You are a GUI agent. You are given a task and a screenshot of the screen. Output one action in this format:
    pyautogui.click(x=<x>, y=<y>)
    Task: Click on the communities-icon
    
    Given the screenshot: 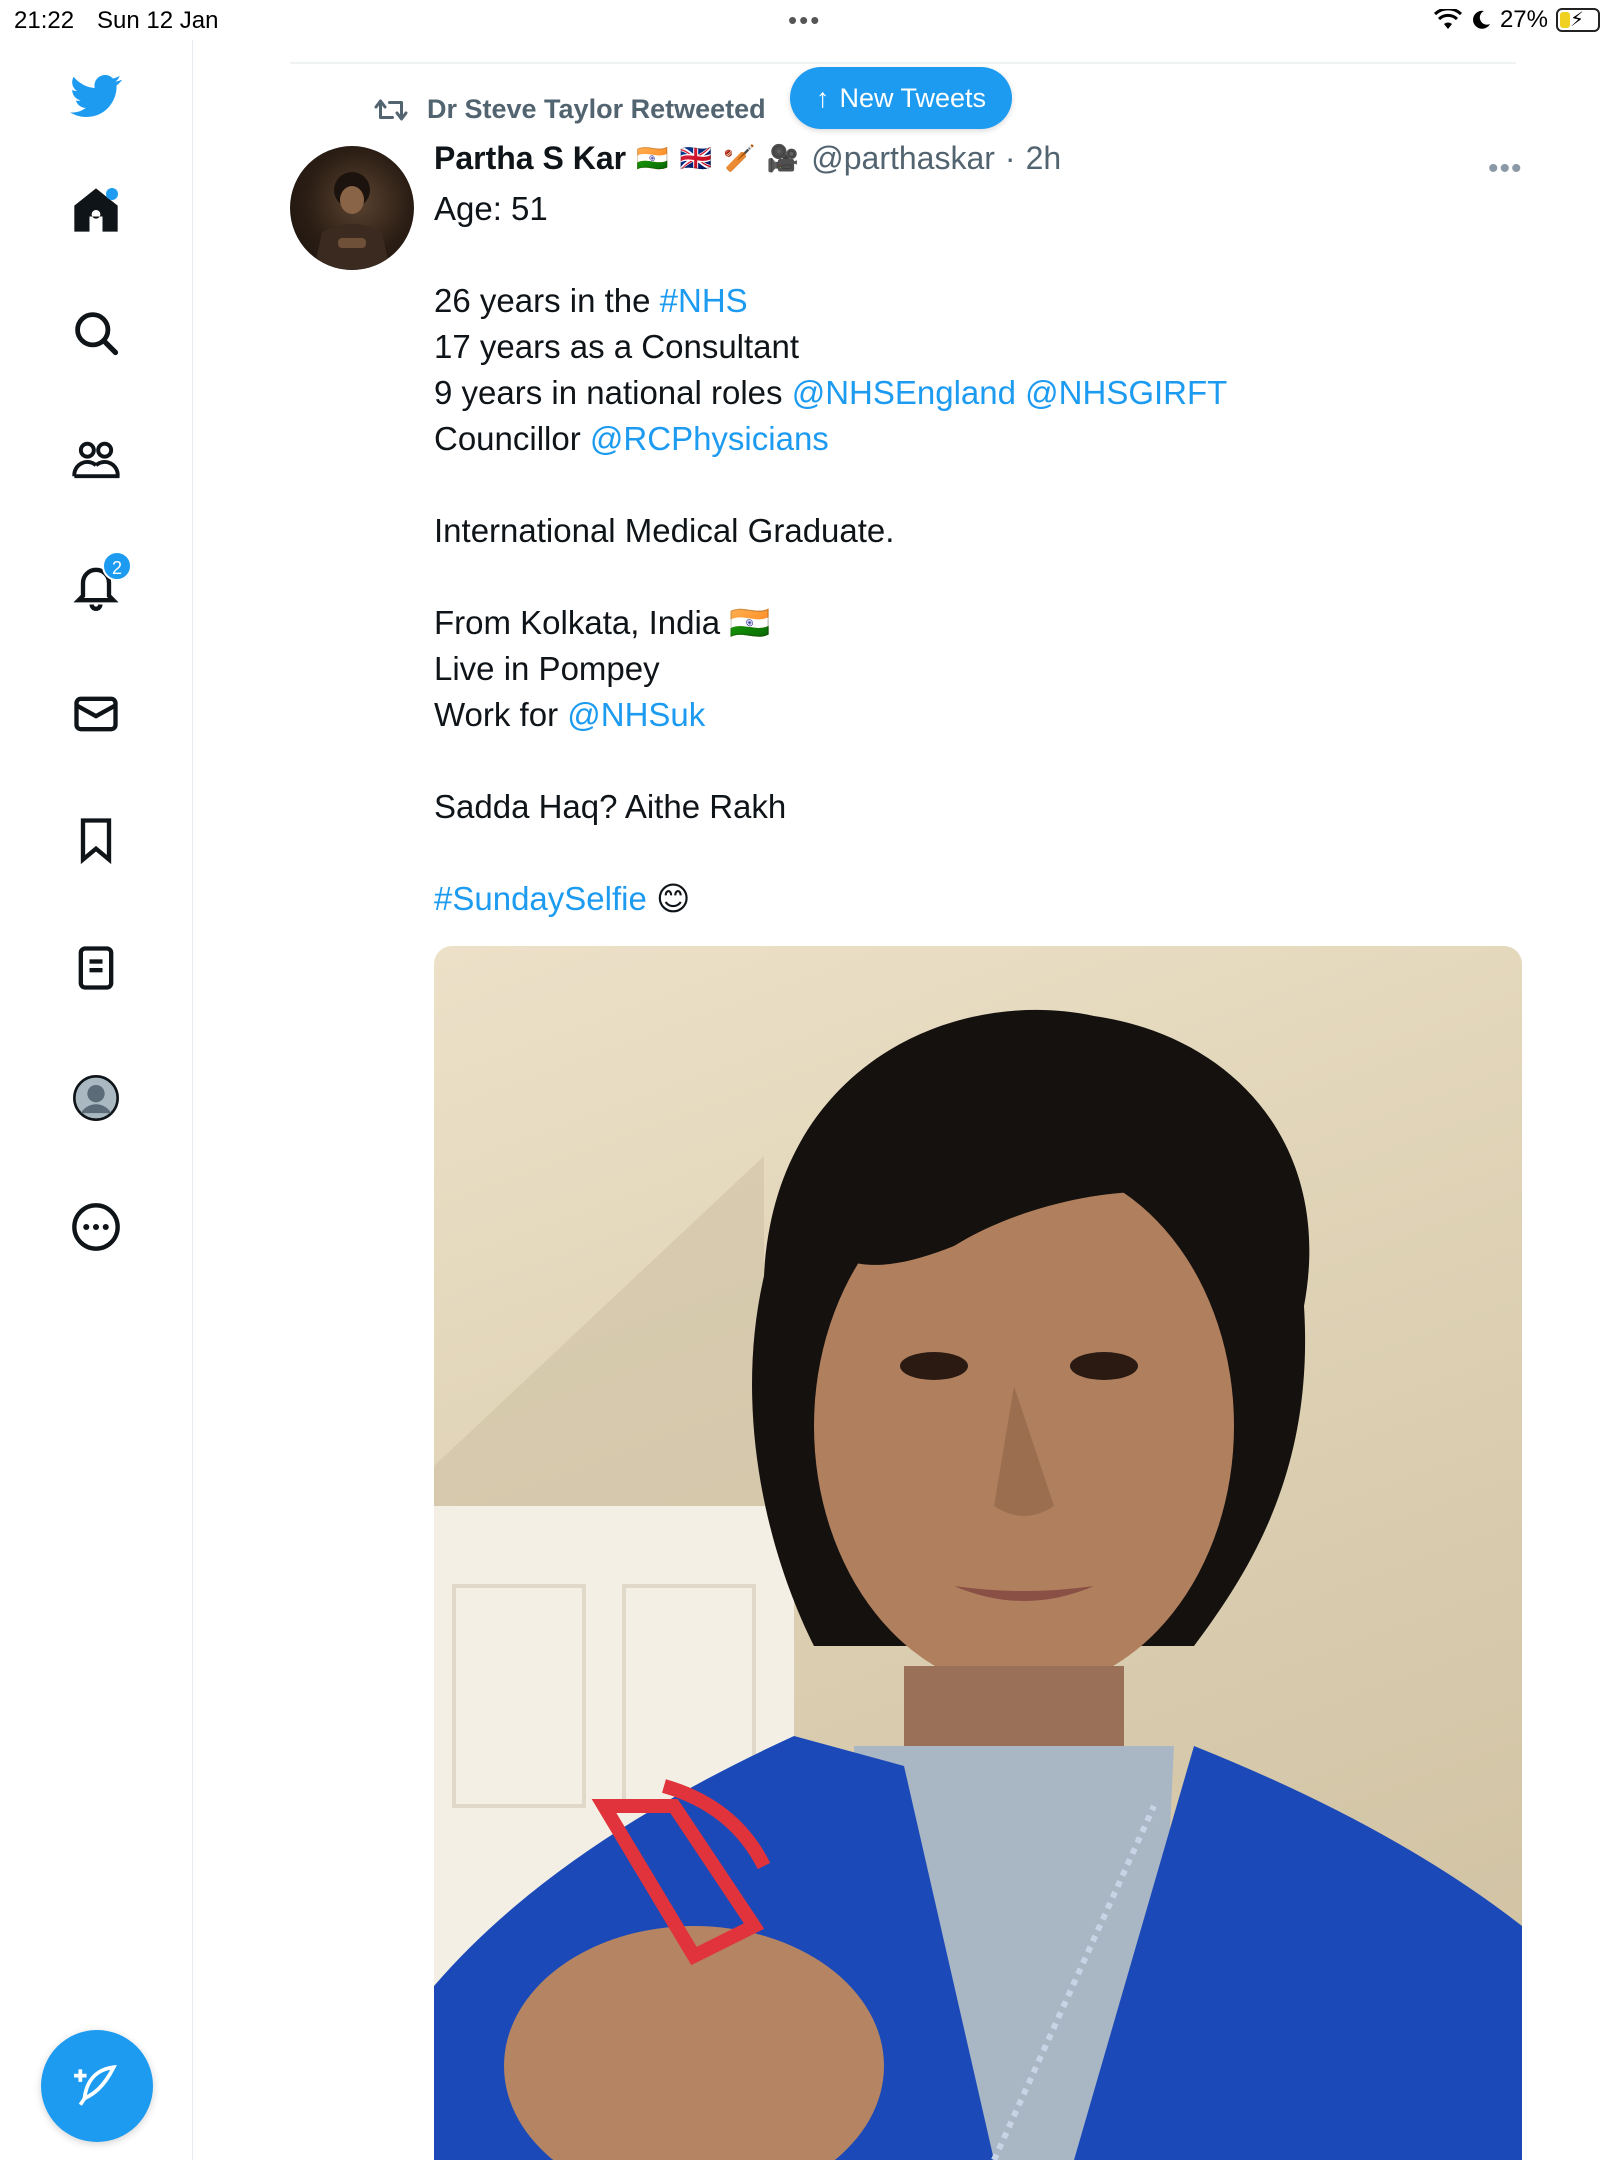 What is the action you would take?
    pyautogui.click(x=96, y=461)
    